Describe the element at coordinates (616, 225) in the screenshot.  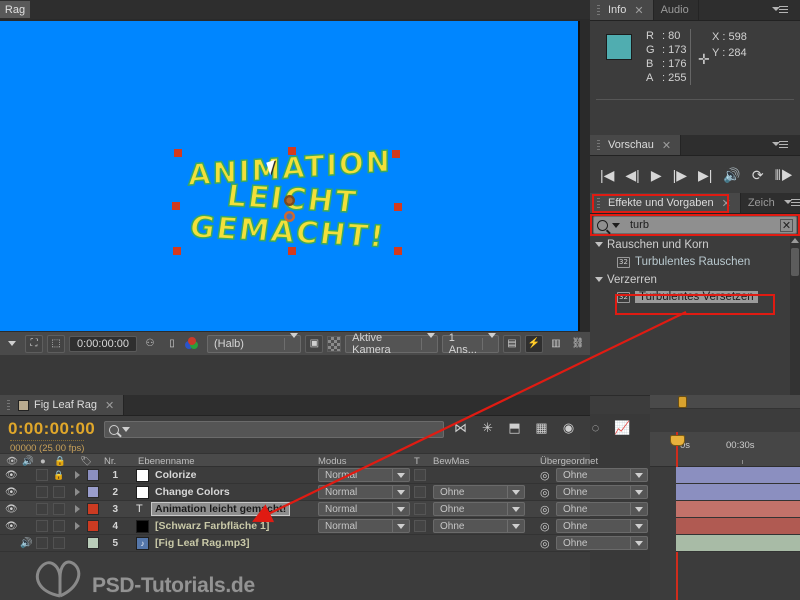
I see `chevron-down-icon` at that location.